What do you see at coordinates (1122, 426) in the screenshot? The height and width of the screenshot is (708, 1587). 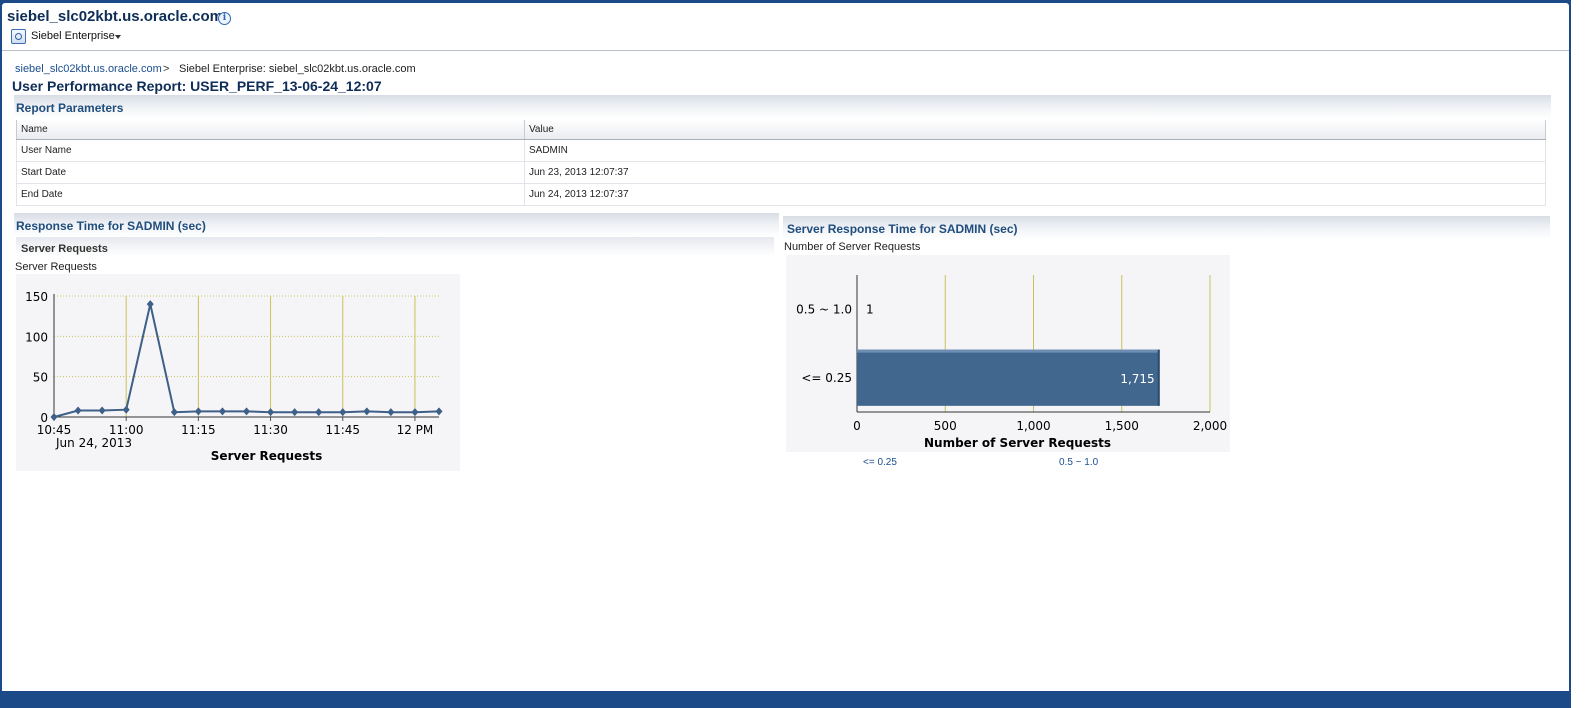 I see `x-tick-label: 1,500` at bounding box center [1122, 426].